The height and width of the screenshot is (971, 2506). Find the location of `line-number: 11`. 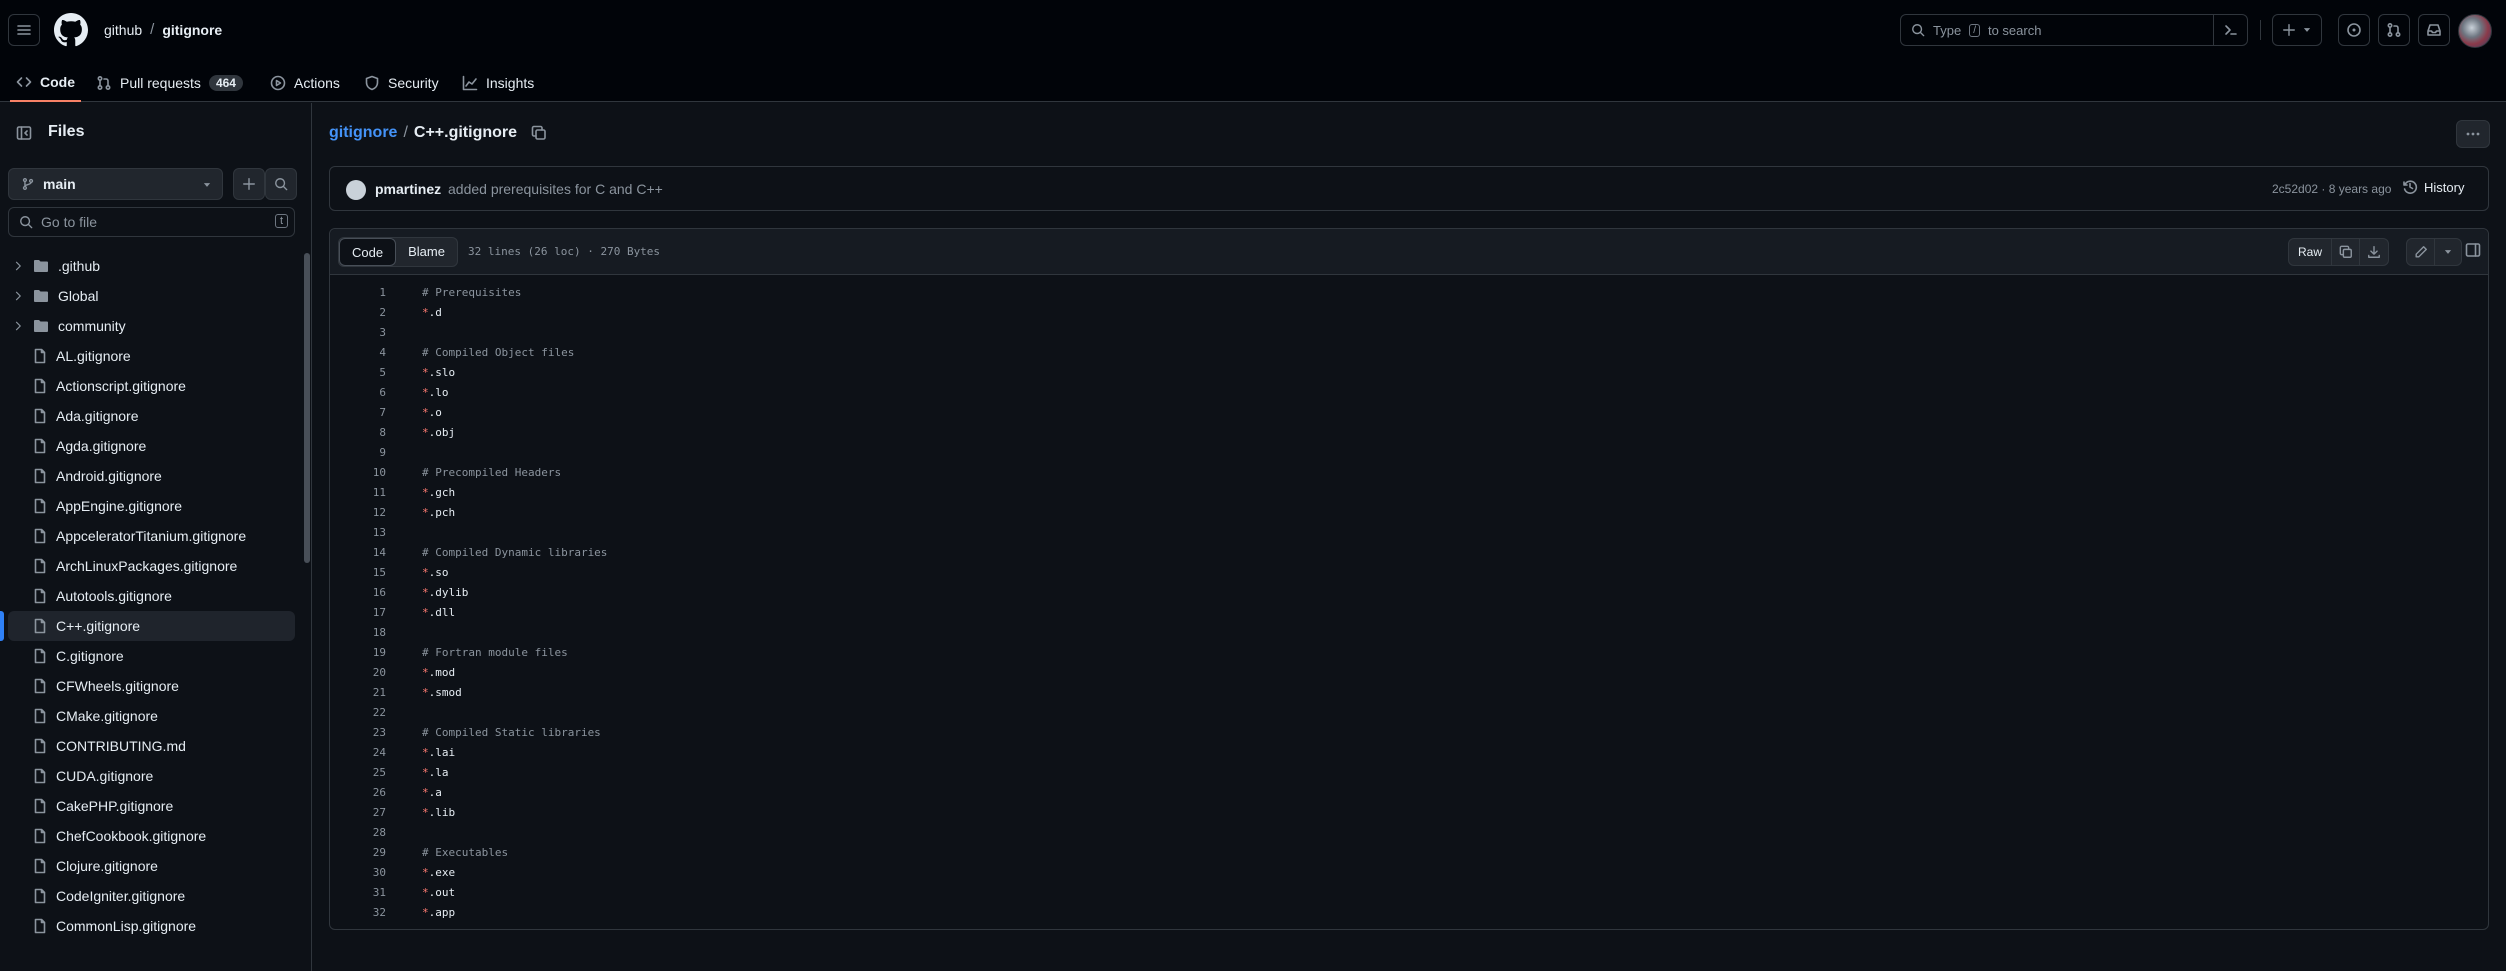

line-number: 11 is located at coordinates (358, 492).